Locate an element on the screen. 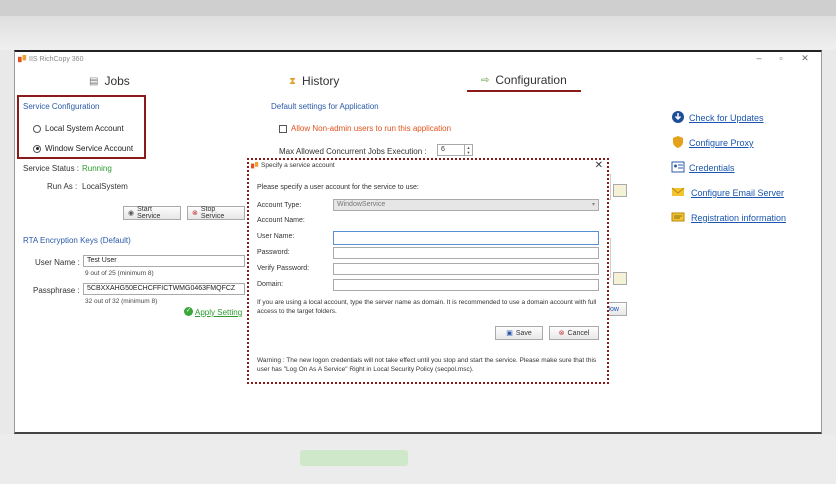  tab-configuration: ⇨ Configuration is located at coordinates (524, 81).